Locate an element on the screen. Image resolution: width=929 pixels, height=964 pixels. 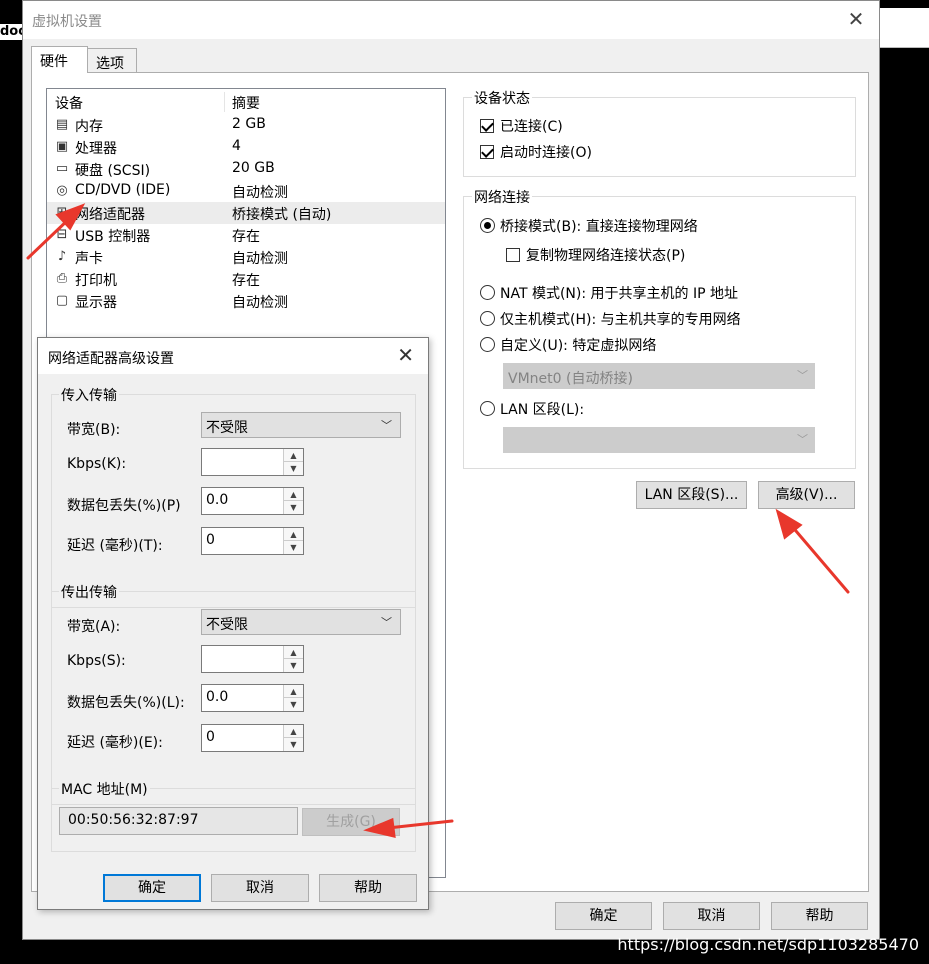
device-summary: 桥接模式 (自动) is located at coordinates (282, 215).